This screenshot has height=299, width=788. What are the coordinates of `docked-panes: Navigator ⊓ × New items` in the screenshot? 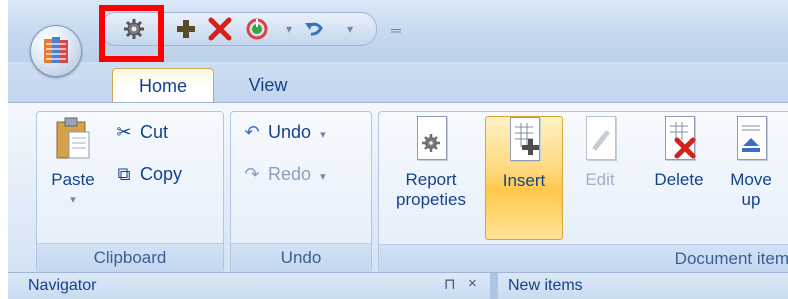 It's located at (398, 285).